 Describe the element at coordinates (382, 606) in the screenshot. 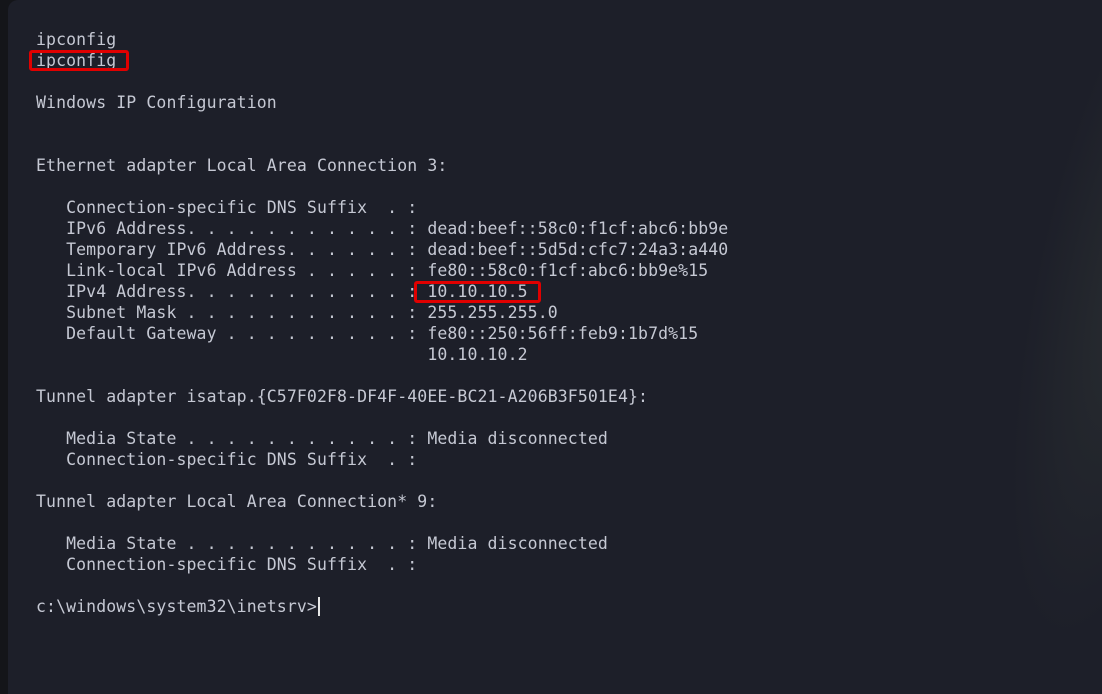

I see `prompt-line: c:\windows\system32\inetsrv>` at that location.